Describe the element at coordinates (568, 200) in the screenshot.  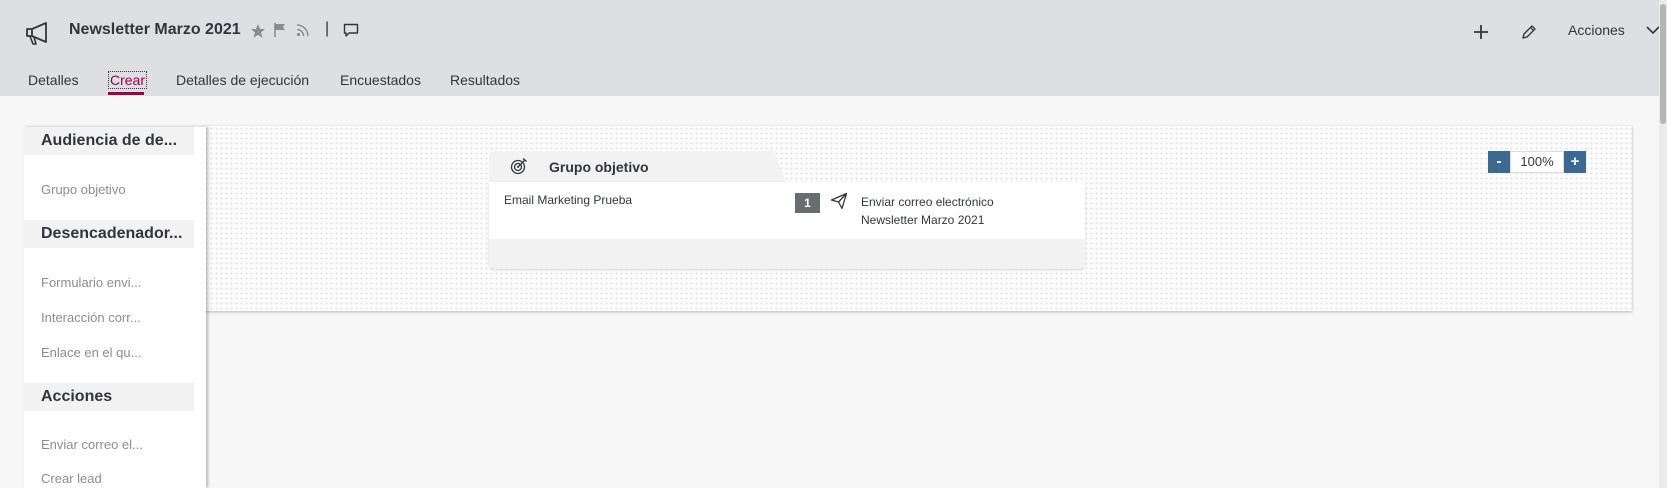
I see `target-group-name: Email Marketing Prueba` at that location.